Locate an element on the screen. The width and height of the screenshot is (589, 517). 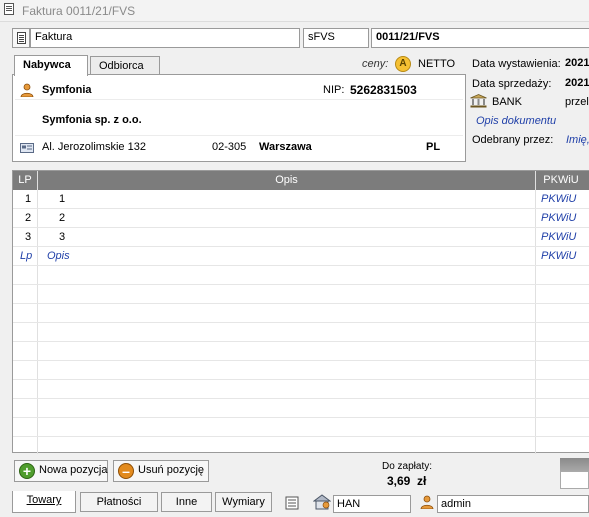
total-amount: 3,69 zł is located at coordinates (406, 481).